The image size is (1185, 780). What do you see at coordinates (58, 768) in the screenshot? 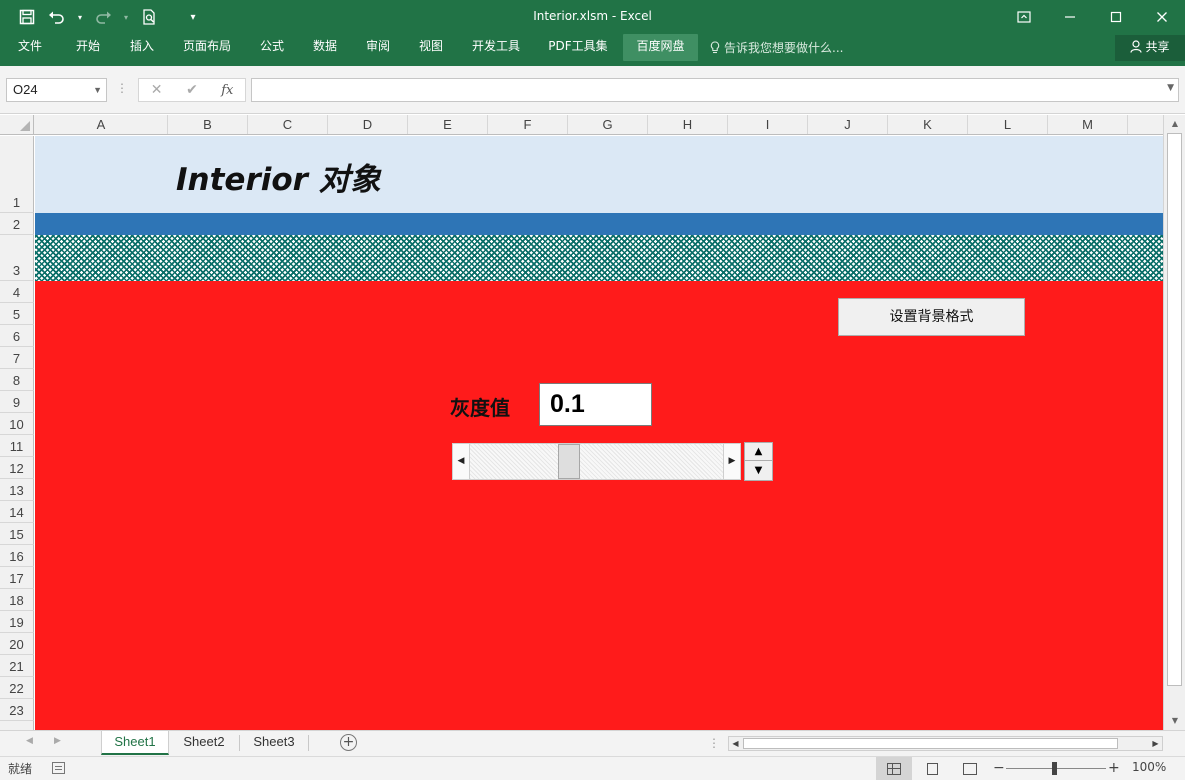
I see `macro-record-icon` at bounding box center [58, 768].